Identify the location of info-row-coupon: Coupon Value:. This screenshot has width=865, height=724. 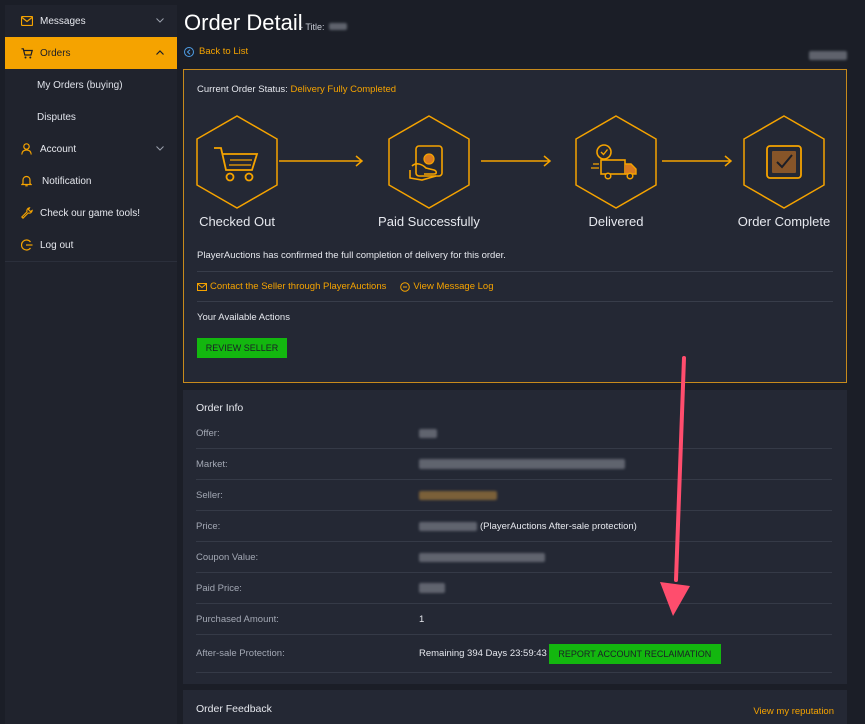
(514, 557).